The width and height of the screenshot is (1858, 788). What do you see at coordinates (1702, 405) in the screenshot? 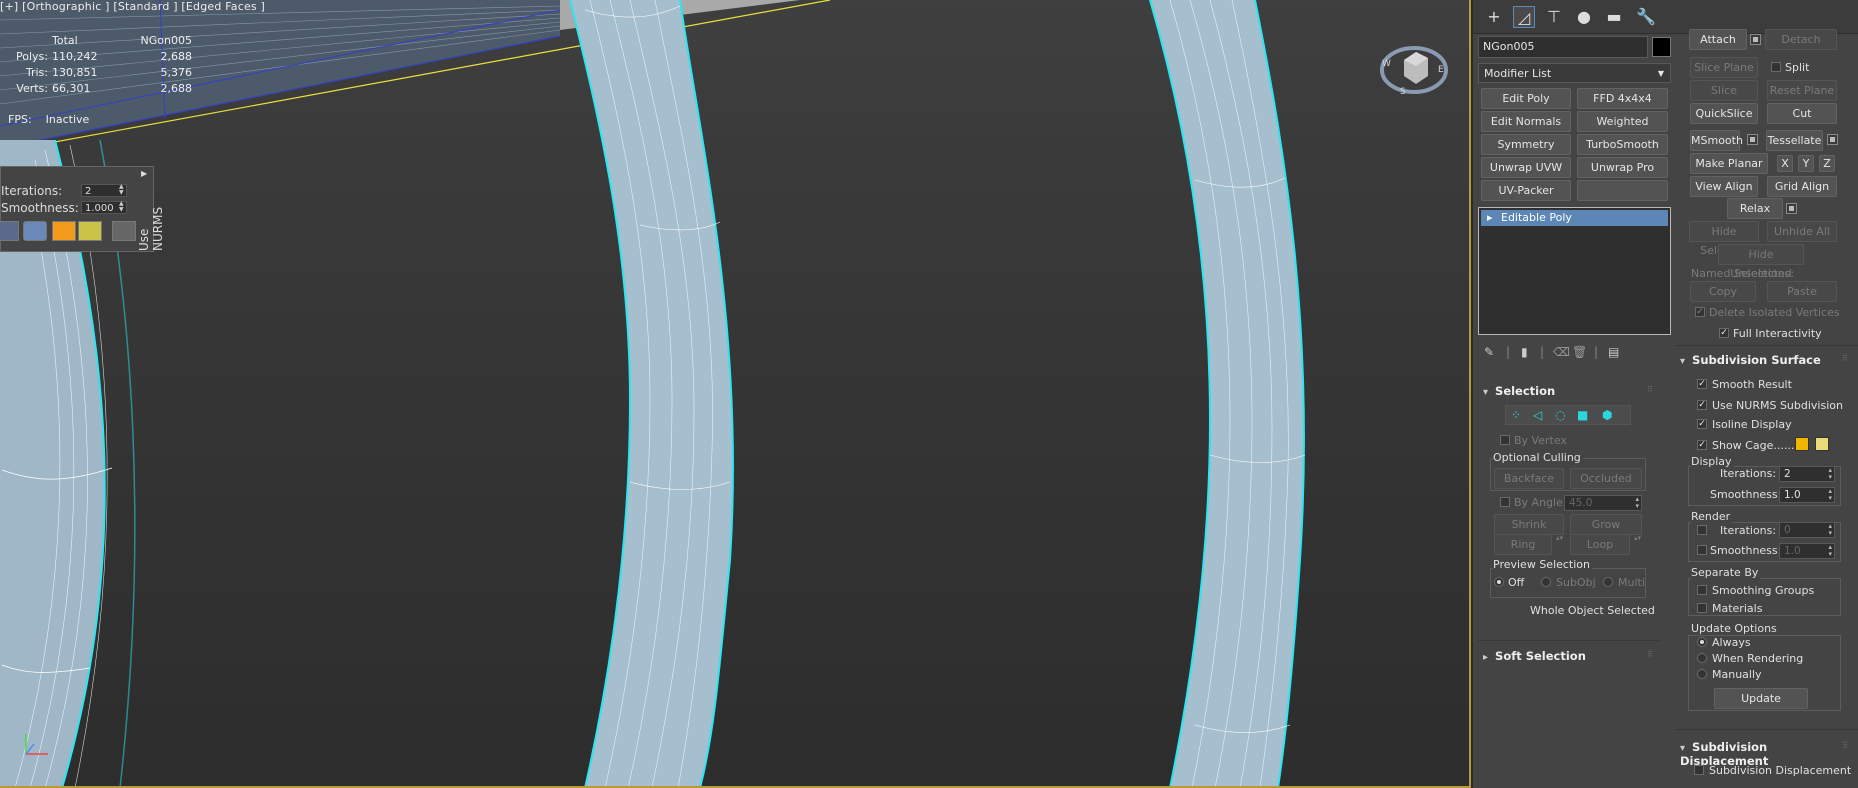
I see `use-nurms-checkbox: ✓` at bounding box center [1702, 405].